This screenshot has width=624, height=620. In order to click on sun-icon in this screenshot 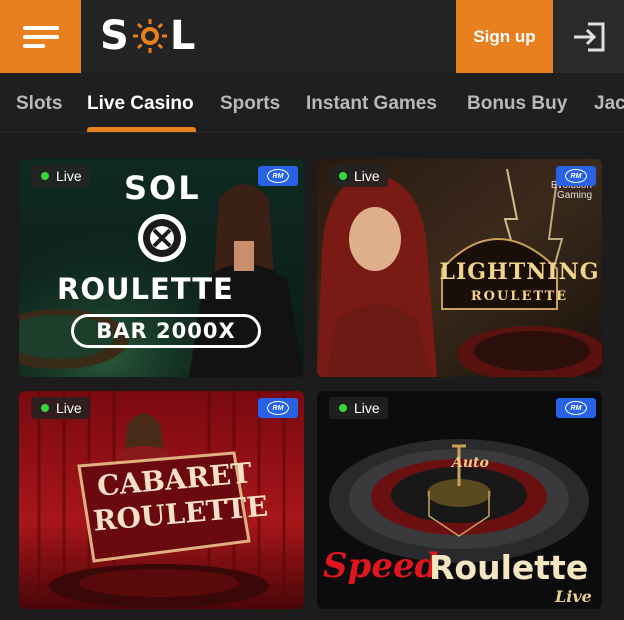, I will do `click(149, 36)`.